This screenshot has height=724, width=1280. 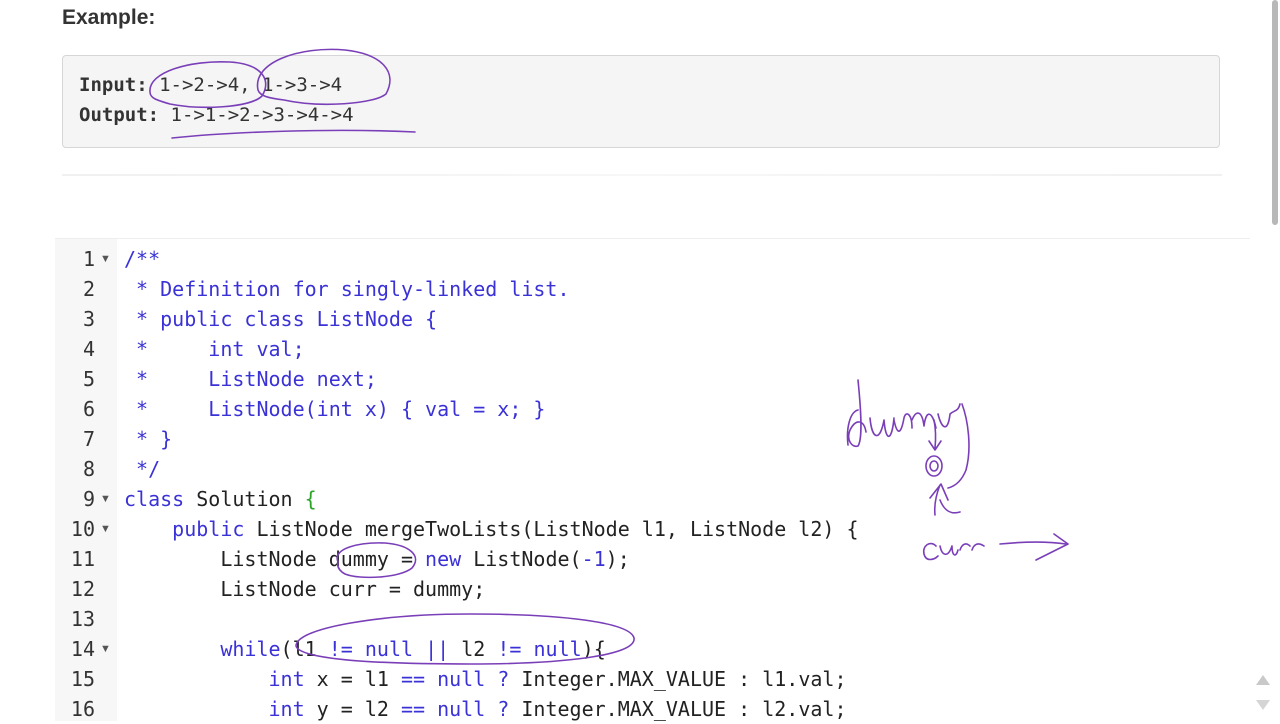 What do you see at coordinates (88, 469) in the screenshot?
I see `line-number: 8` at bounding box center [88, 469].